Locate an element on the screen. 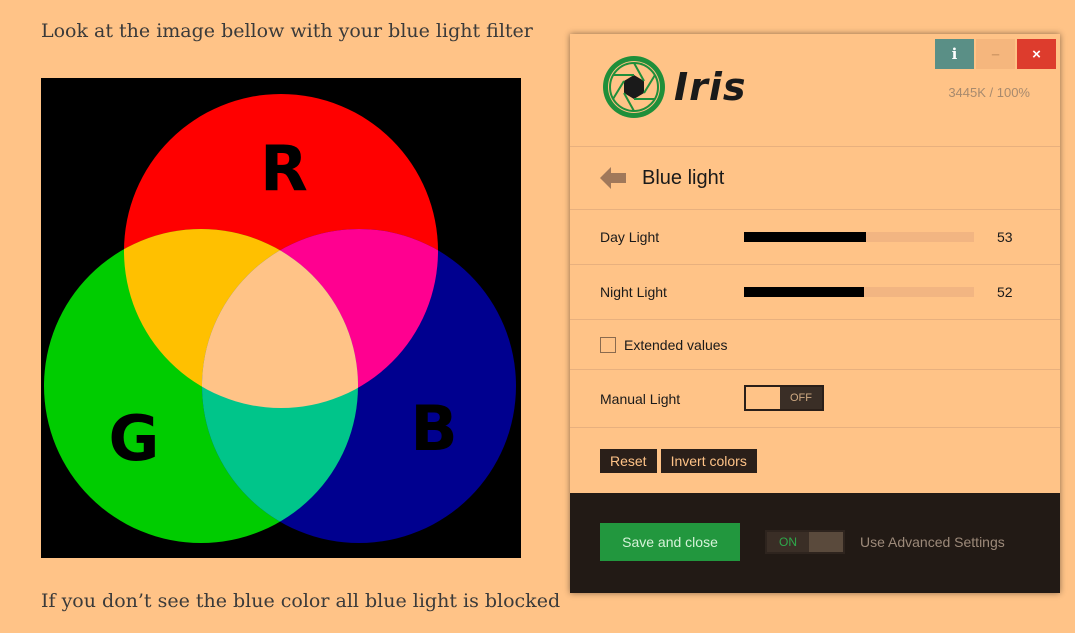 Image resolution: width=1075 pixels, height=633 pixels. iris-logo-icon is located at coordinates (634, 87).